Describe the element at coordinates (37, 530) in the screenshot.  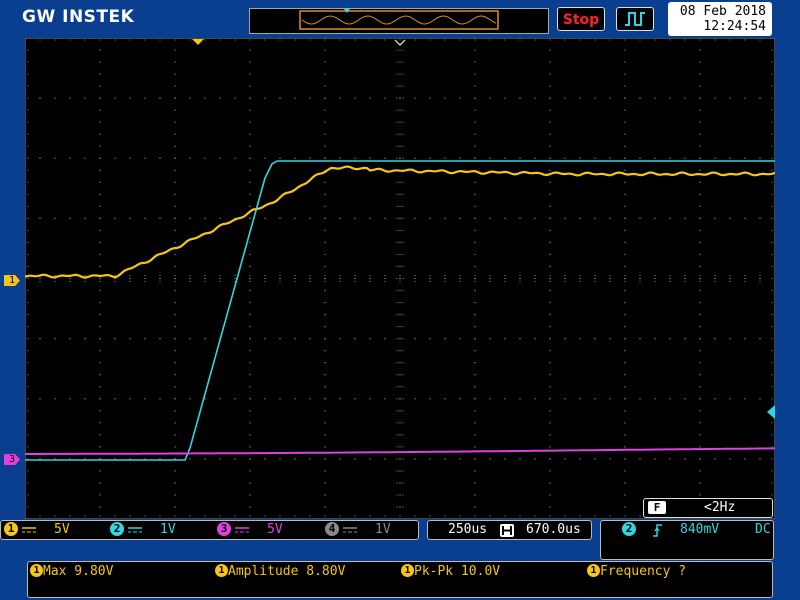
I see `ch1-status: 1 5V` at that location.